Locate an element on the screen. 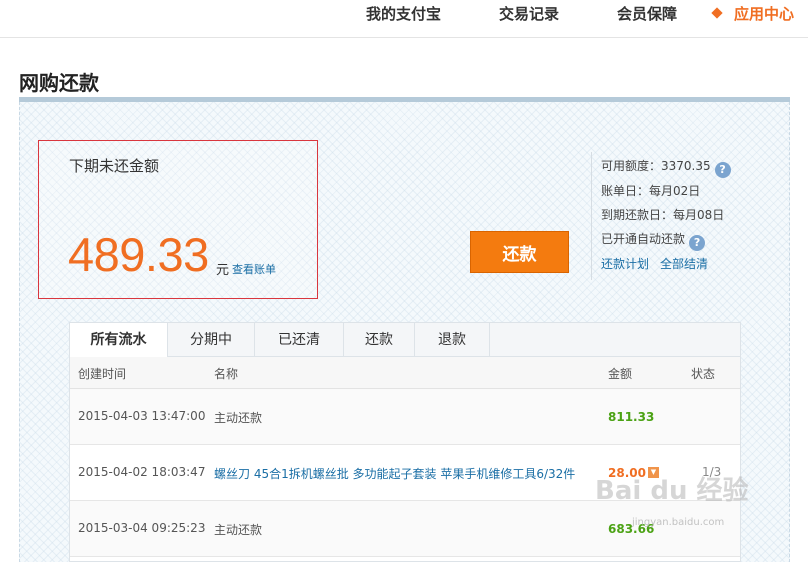 This screenshot has height=562, width=808. tab-repayments: 还款 is located at coordinates (379, 340).